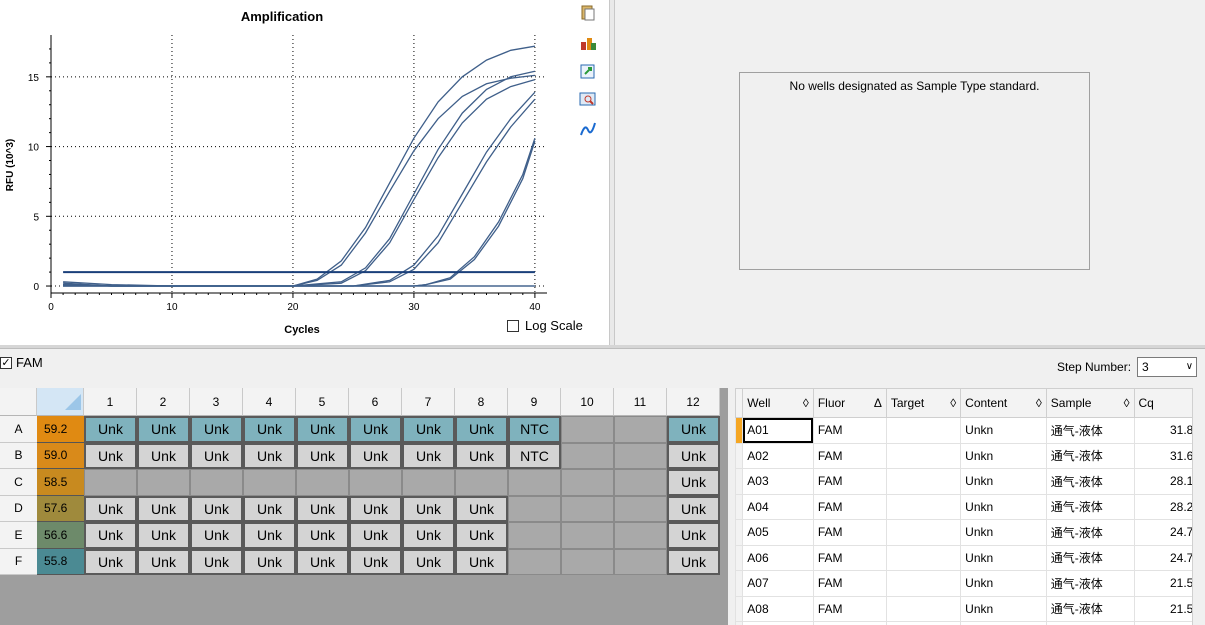  Describe the element at coordinates (778, 532) in the screenshot. I see `grid-cell: A05` at that location.